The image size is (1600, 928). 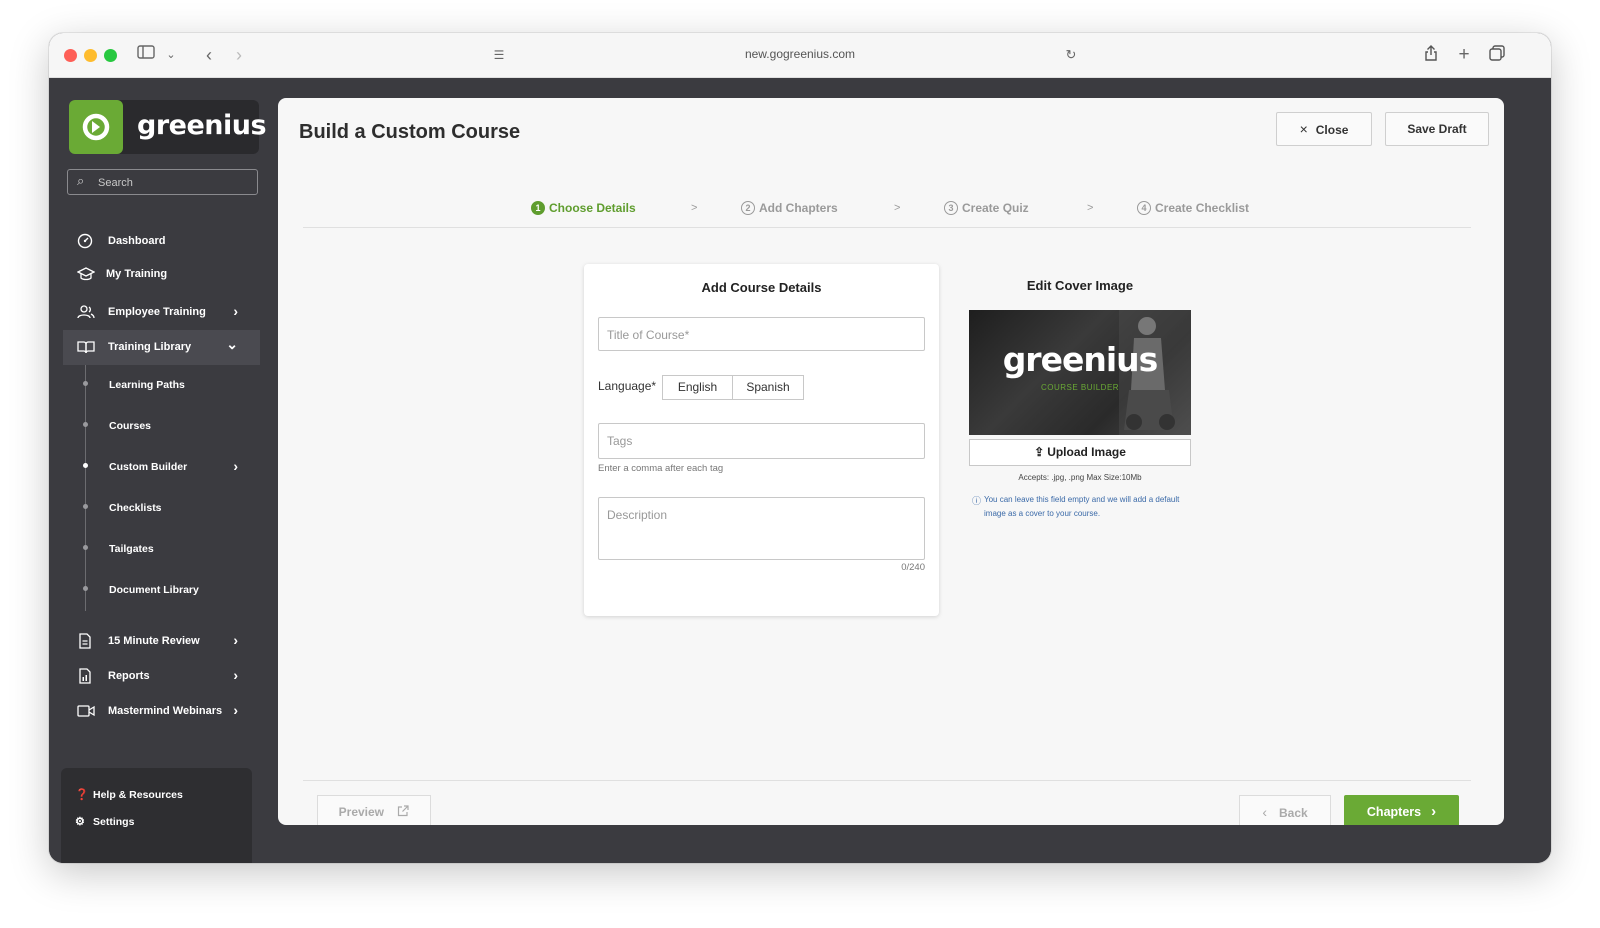 I want to click on minimize-window-button, so click(x=90, y=55).